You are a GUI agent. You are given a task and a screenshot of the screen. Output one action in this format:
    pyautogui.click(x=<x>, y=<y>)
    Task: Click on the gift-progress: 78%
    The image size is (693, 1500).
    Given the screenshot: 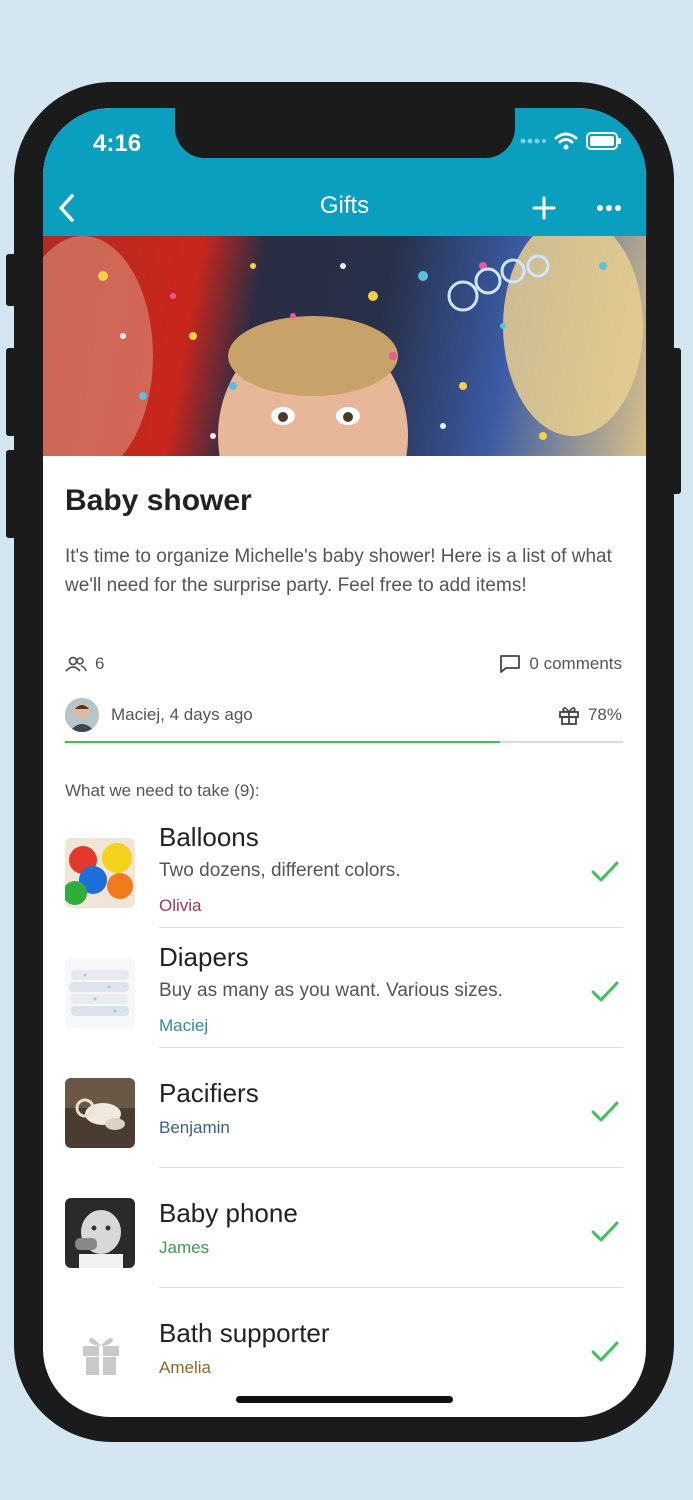 What is the action you would take?
    pyautogui.click(x=590, y=715)
    